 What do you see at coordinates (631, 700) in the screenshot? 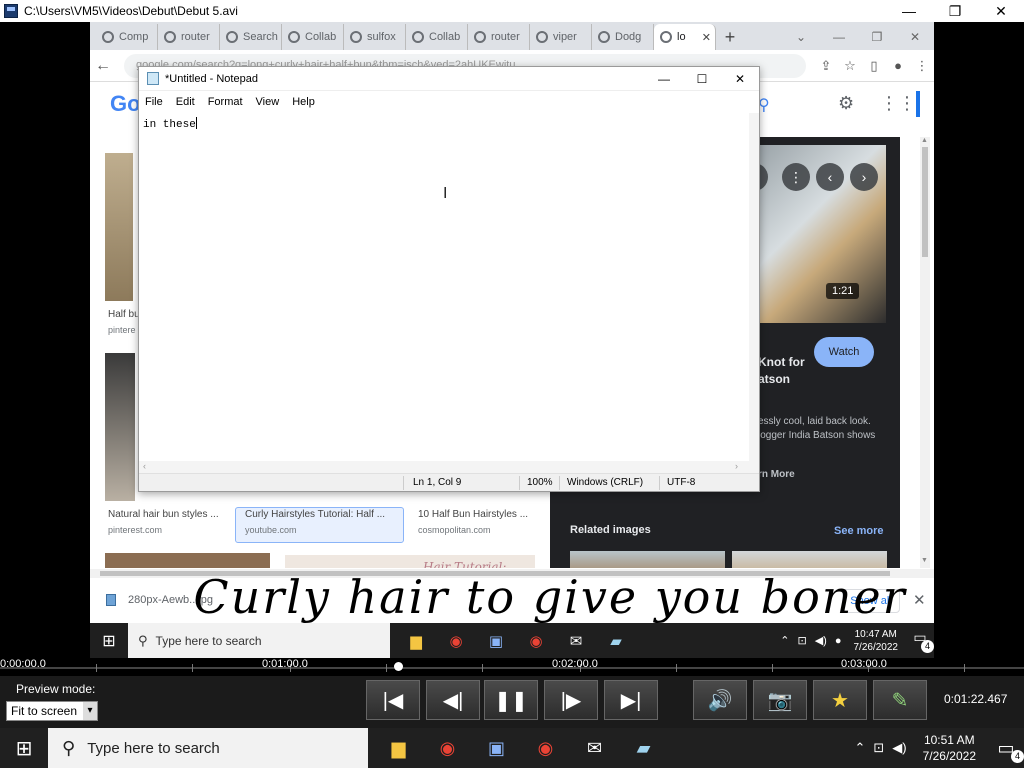
I see `skip-to-end-button: ▶|` at bounding box center [631, 700].